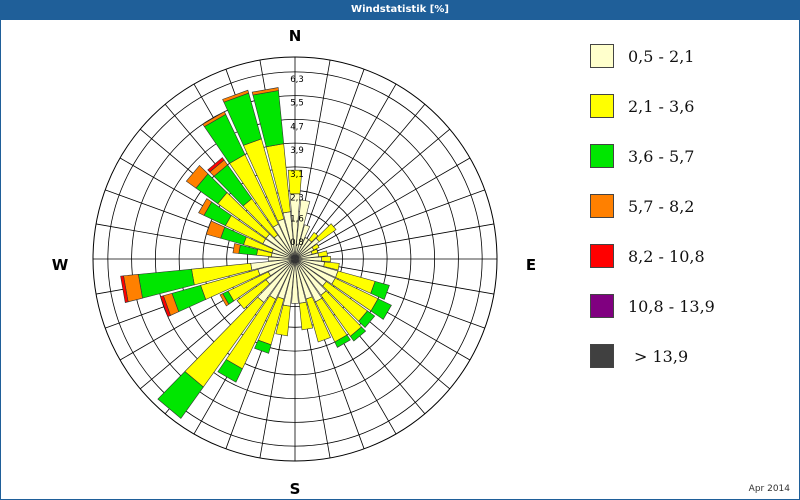 Image resolution: width=800 pixels, height=500 pixels. I want to click on ring-label: 4,7, so click(297, 127).